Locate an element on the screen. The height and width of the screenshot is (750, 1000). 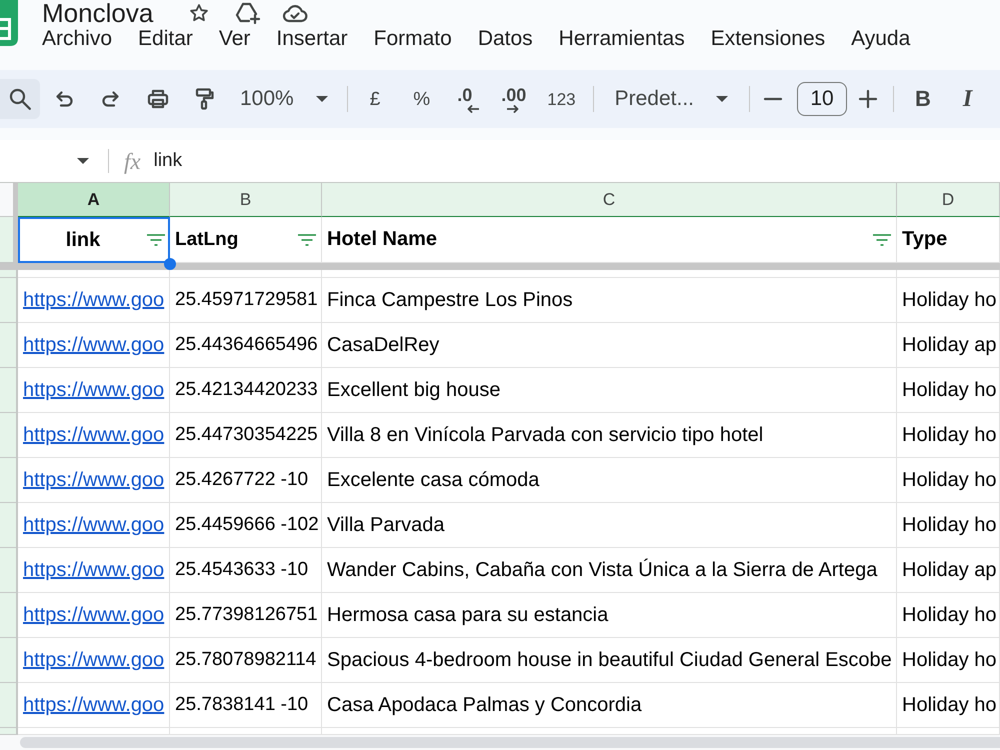
triangle-plus-icon is located at coordinates (248, 13).